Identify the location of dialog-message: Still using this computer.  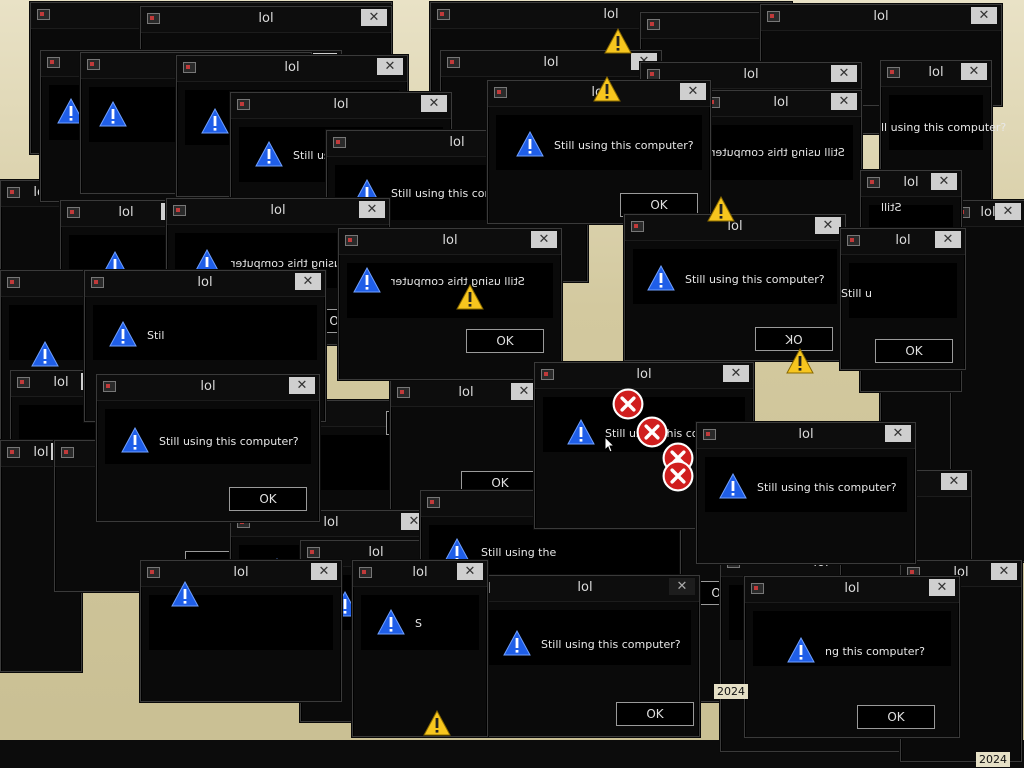
(778, 152).